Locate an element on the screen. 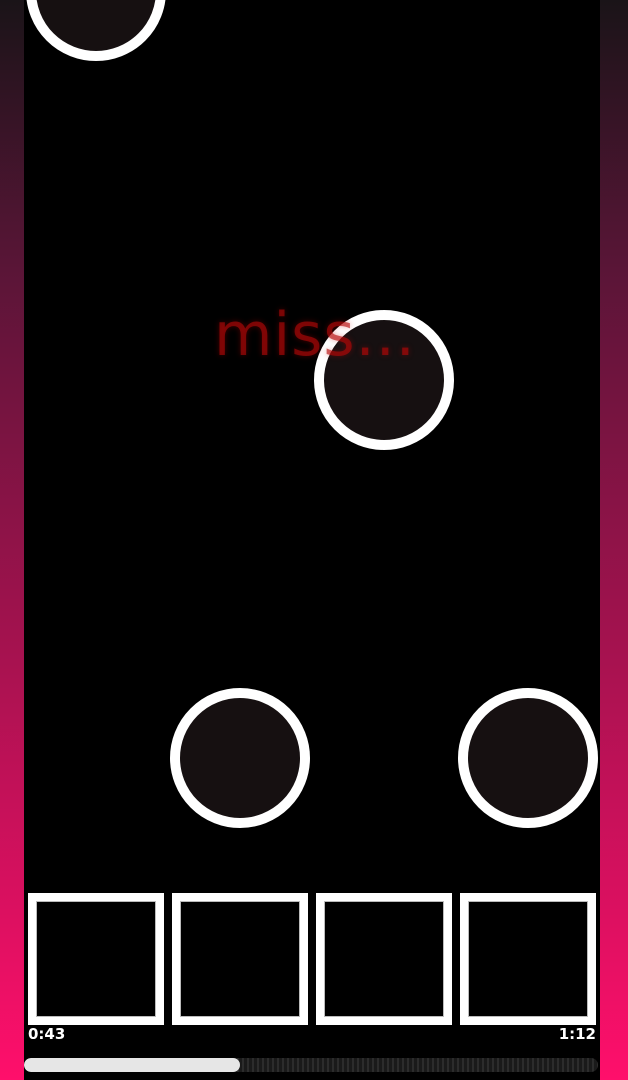  elapsed-time: 0:43 is located at coordinates (47, 1034).